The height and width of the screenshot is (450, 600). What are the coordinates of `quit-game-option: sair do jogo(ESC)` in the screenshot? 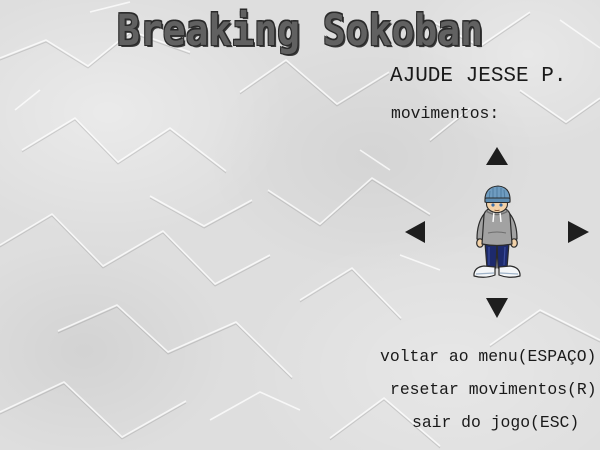 It's located at (495, 423).